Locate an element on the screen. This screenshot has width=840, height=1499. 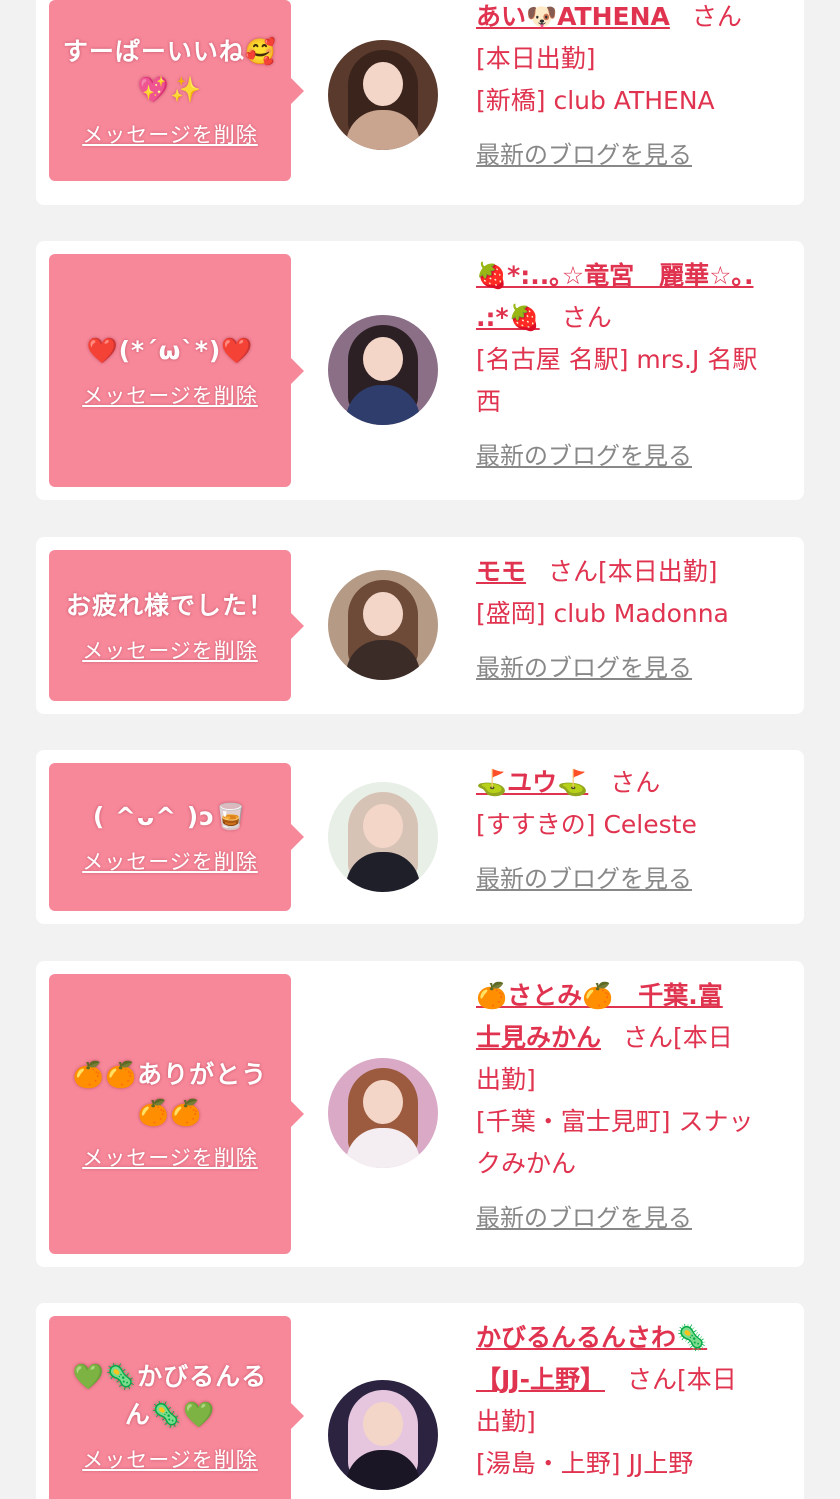
cast-name-link: あい🐶ATHENA is located at coordinates (573, 16).